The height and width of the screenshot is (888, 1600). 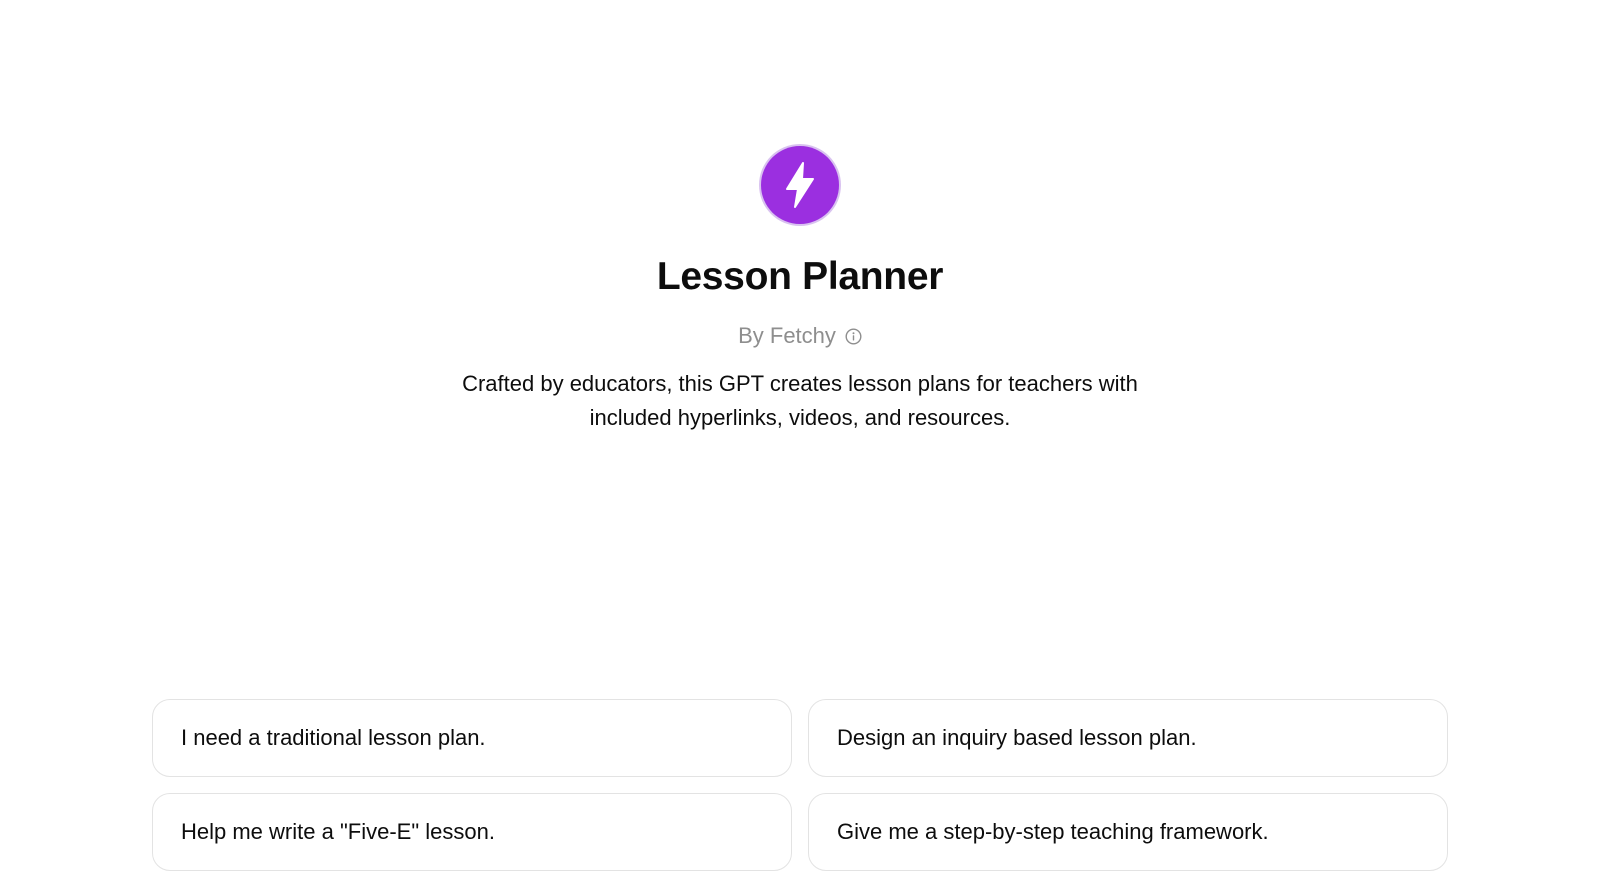 I want to click on suggestion-button: Help me write a "Five-E" lesson., so click(x=472, y=832).